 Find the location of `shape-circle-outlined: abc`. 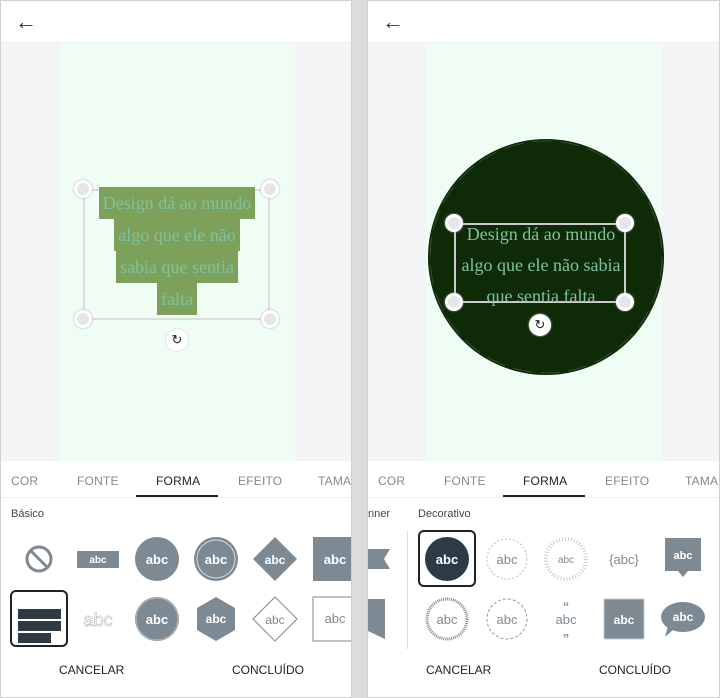

shape-circle-outlined: abc is located at coordinates (216, 559).